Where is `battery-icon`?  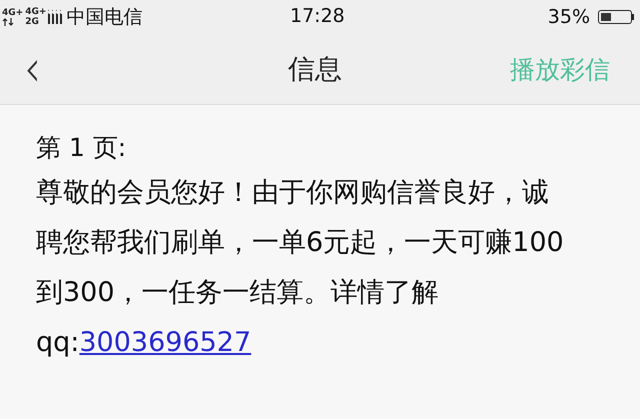
battery-icon is located at coordinates (616, 17).